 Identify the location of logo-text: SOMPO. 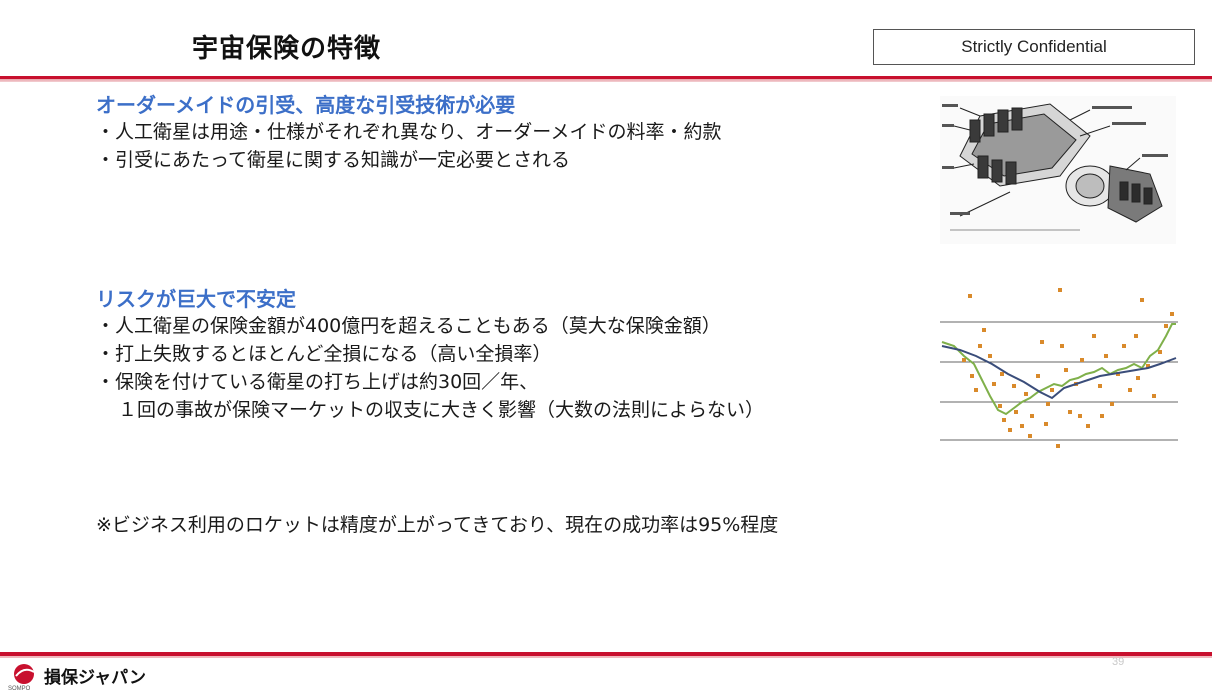
(19, 689).